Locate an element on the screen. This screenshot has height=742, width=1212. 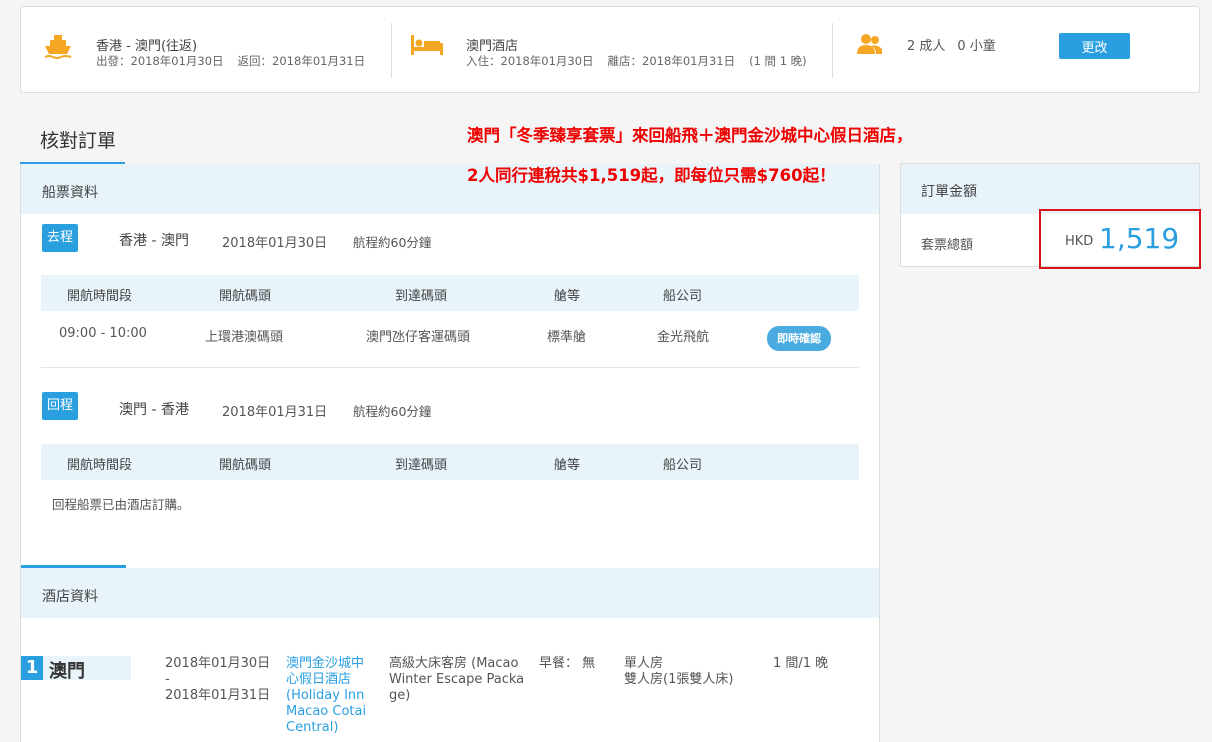
row-company: 金光飛航 is located at coordinates (683, 337).